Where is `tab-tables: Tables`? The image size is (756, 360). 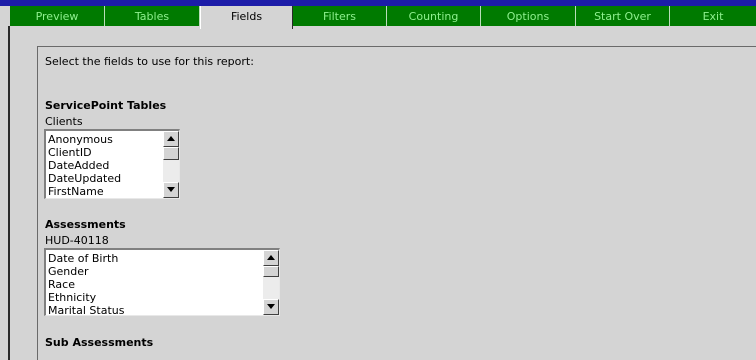 tab-tables: Tables is located at coordinates (152, 16).